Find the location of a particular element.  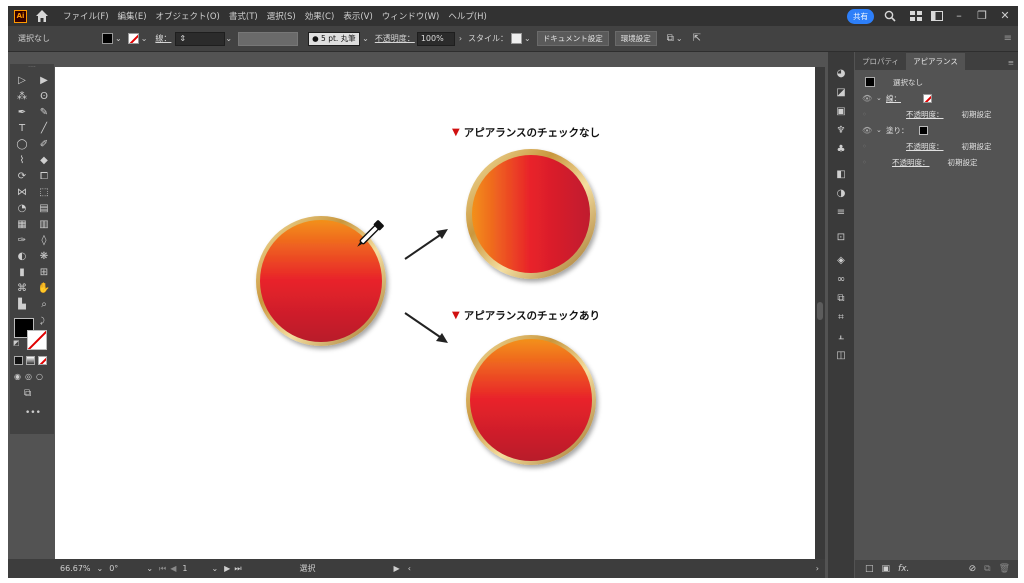

scale-tool-icon: ⧠ is located at coordinates (44, 177).